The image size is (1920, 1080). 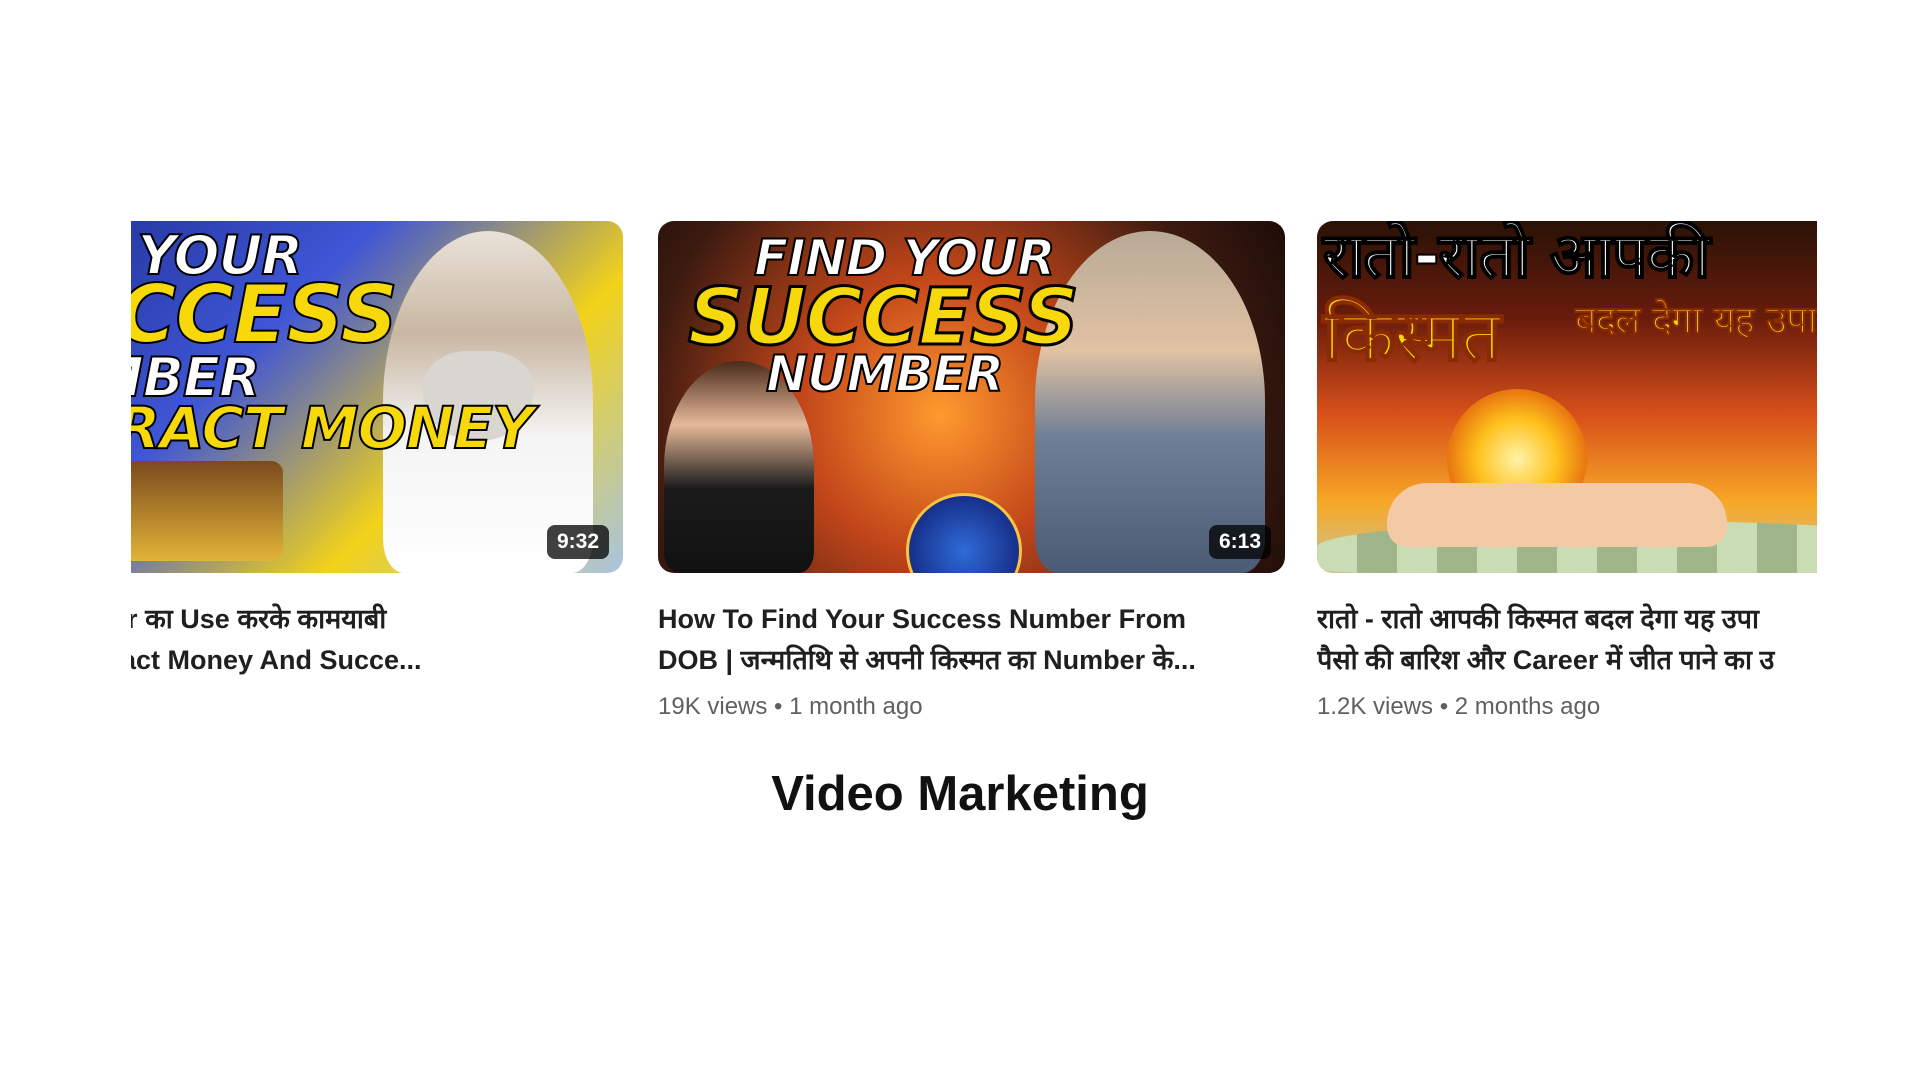 What do you see at coordinates (885, 374) in the screenshot?
I see `thumbnail-text: NUMBER` at bounding box center [885, 374].